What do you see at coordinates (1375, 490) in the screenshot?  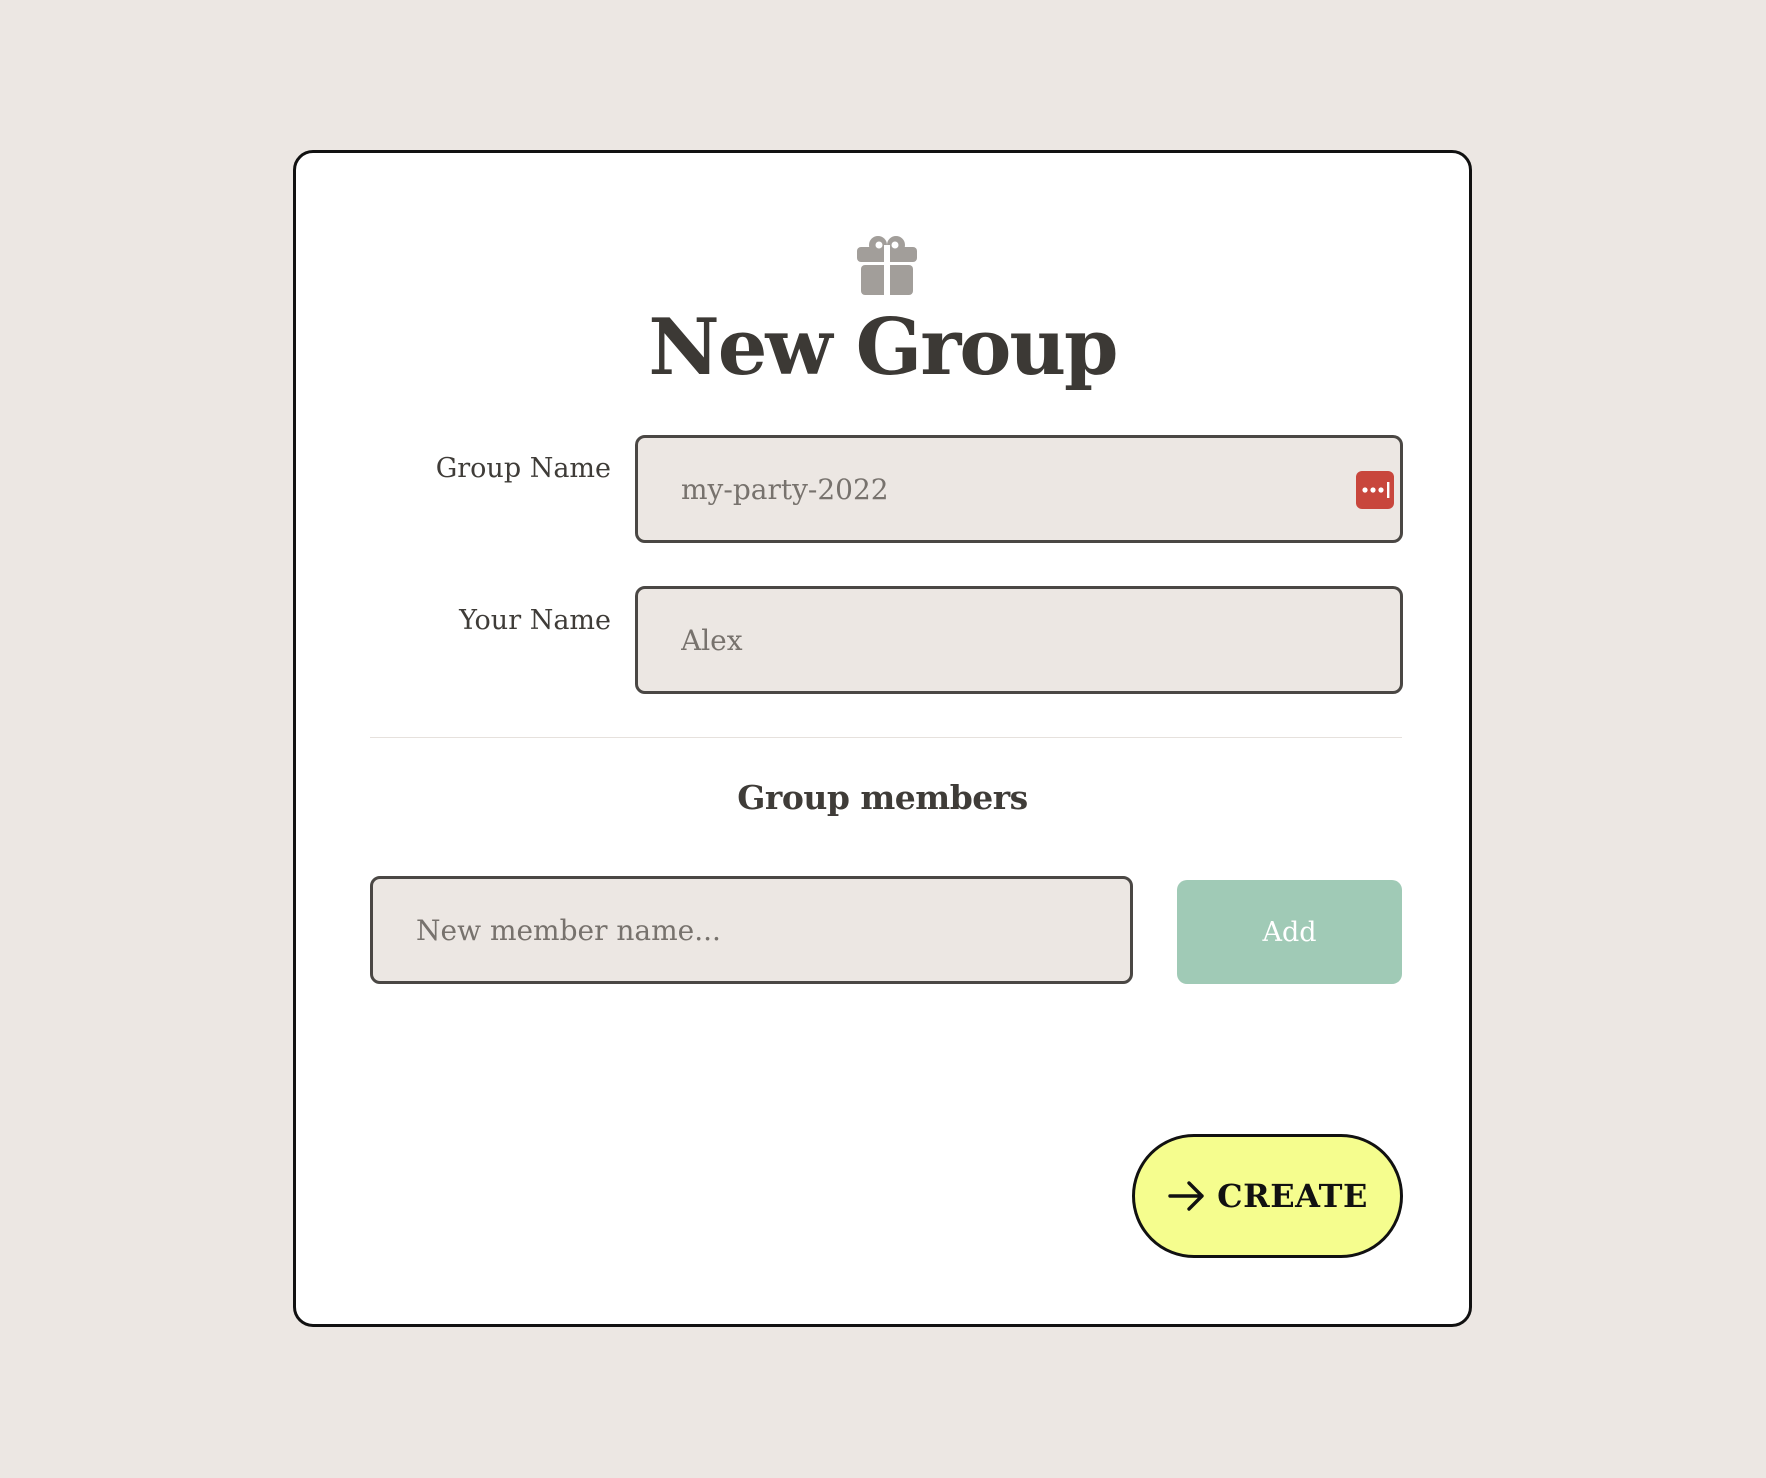 I see `password-manager-icon` at bounding box center [1375, 490].